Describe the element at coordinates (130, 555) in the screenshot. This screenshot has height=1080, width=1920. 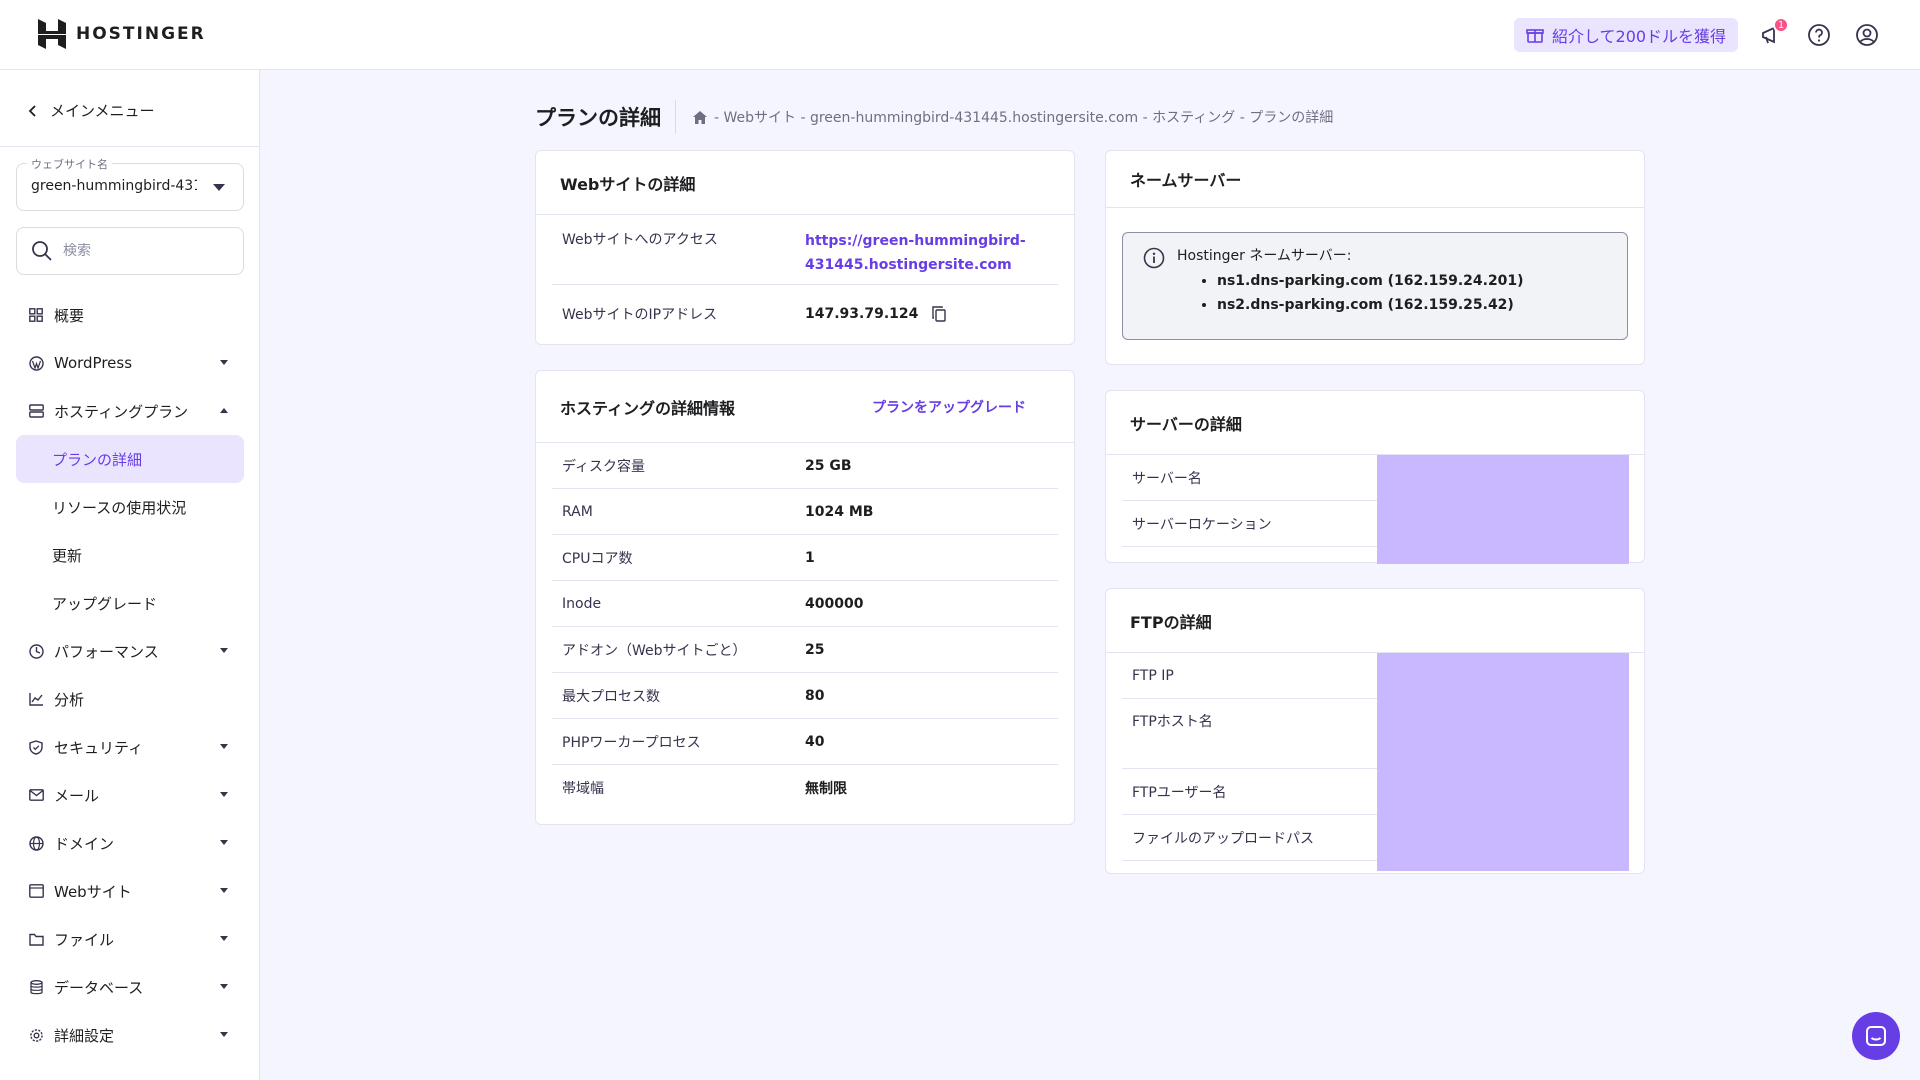
I see `sidebar-item-renewal: 更新` at that location.